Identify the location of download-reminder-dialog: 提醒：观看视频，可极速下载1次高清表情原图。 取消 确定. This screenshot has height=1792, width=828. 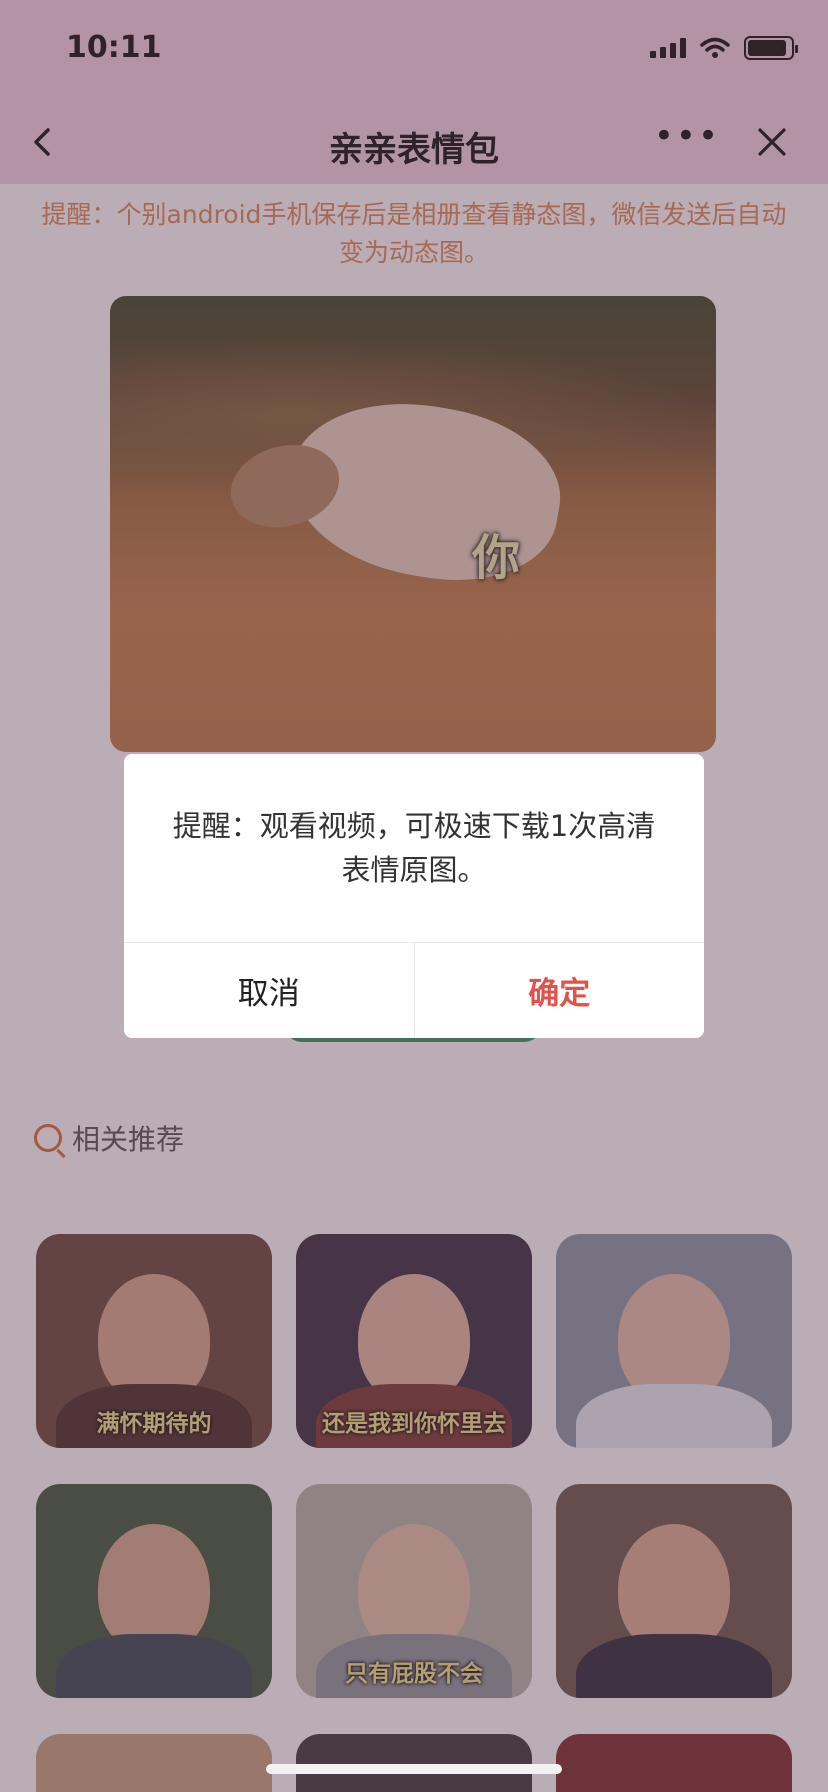
(414, 896).